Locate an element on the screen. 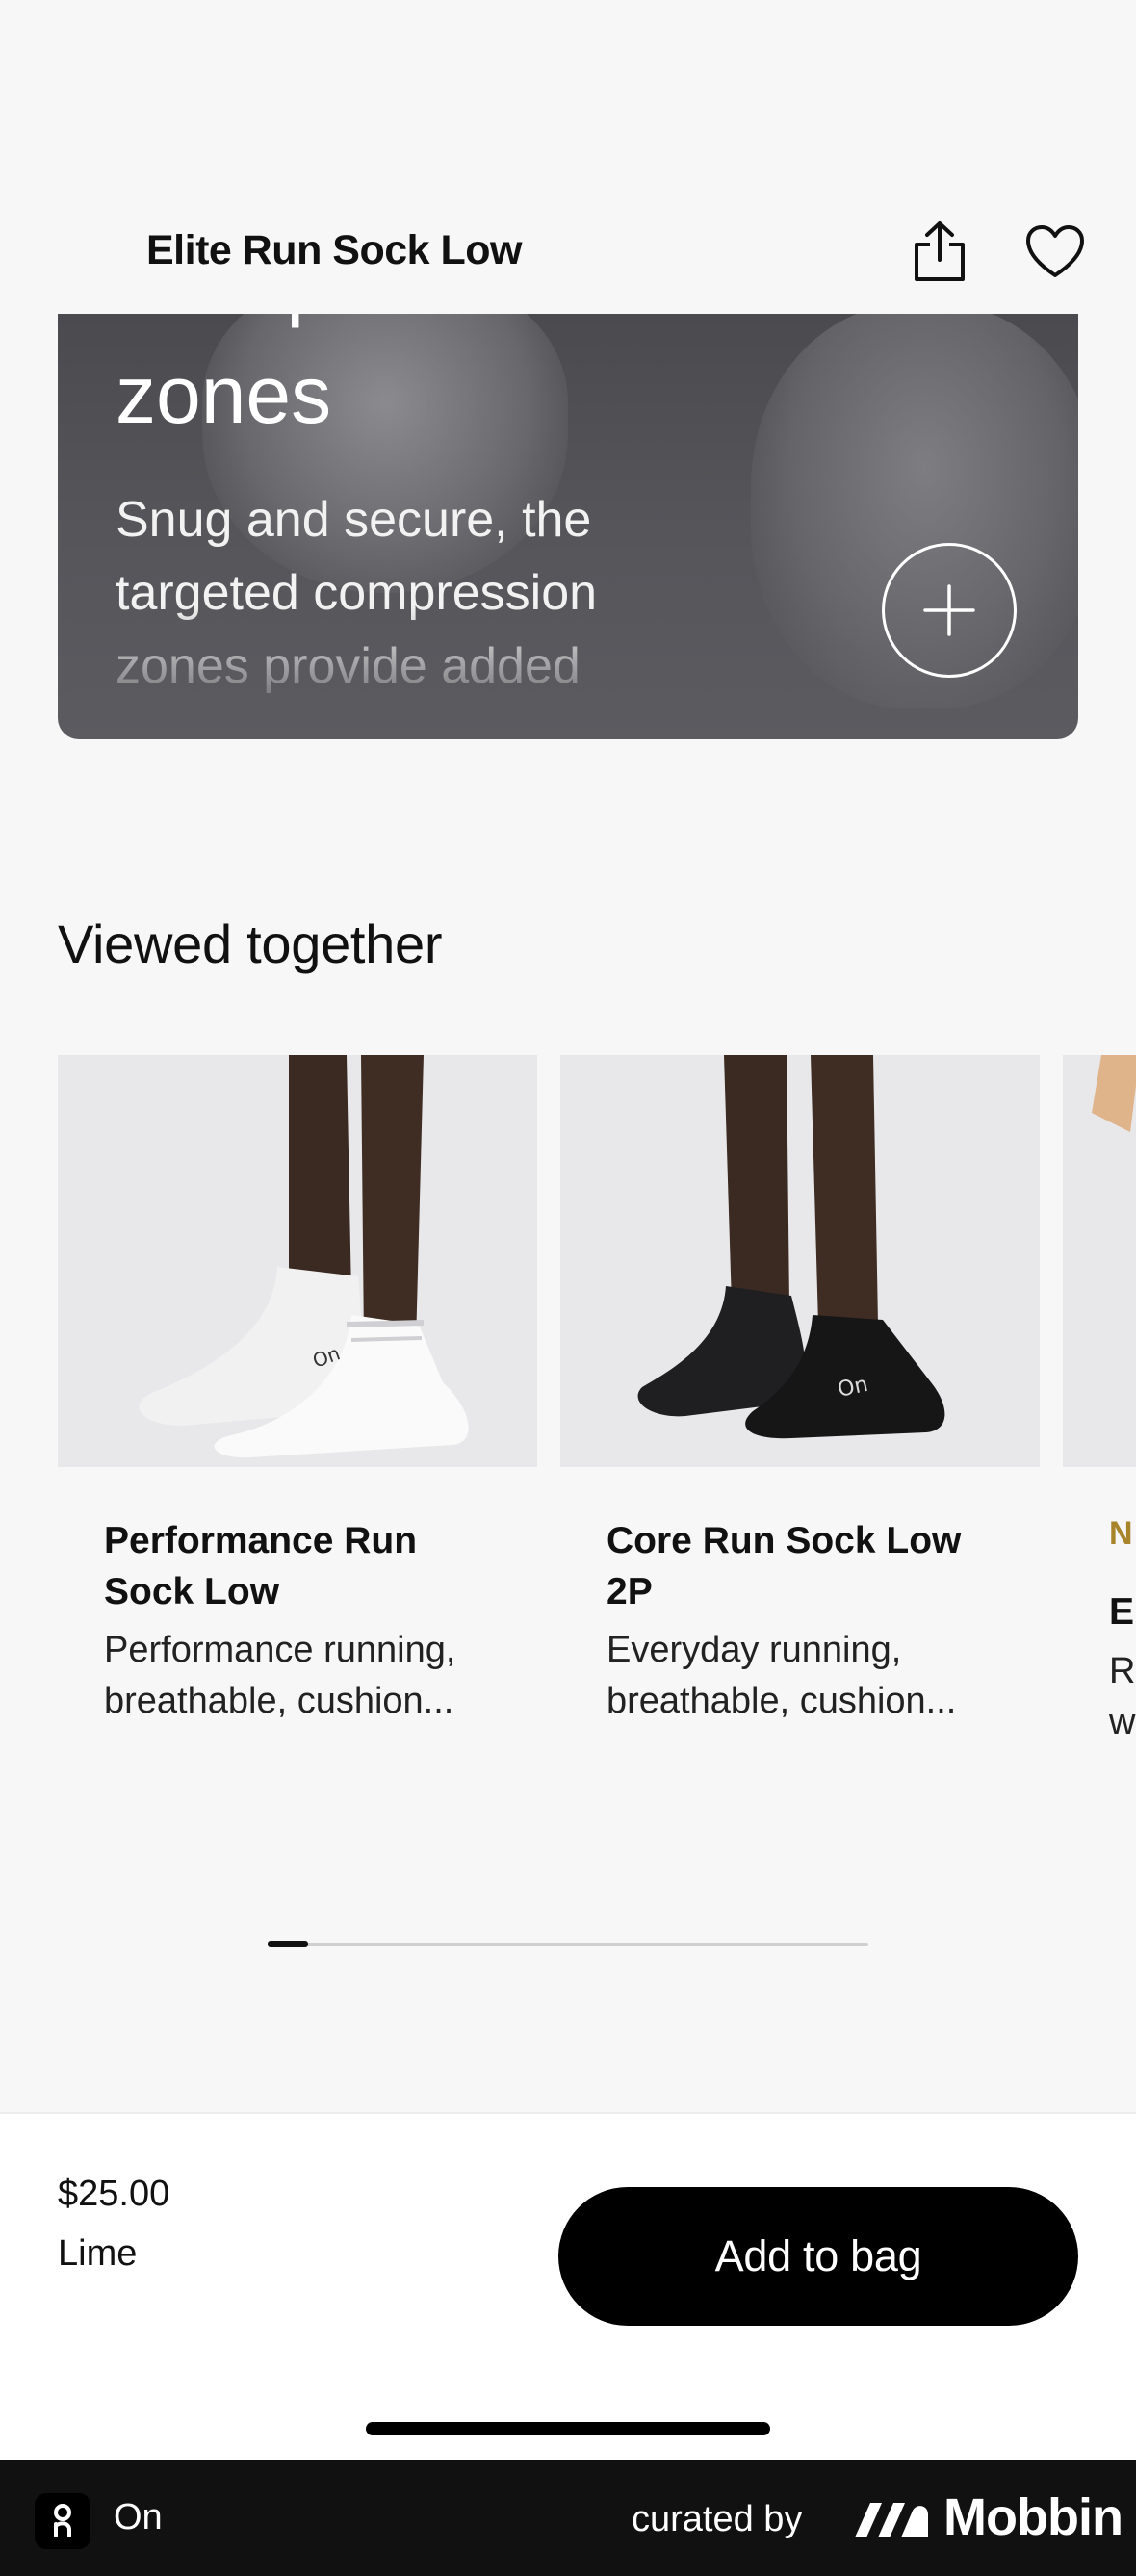 The image size is (1136, 2576). mobbin-logo-icon is located at coordinates (892, 2520).